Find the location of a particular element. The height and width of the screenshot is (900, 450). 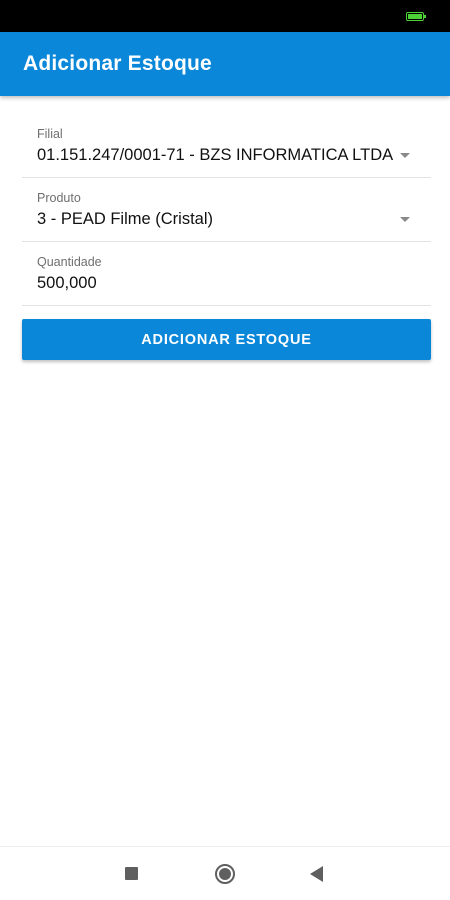

add-stock-button: ADICIONAR ESTOQUE is located at coordinates (226, 339).